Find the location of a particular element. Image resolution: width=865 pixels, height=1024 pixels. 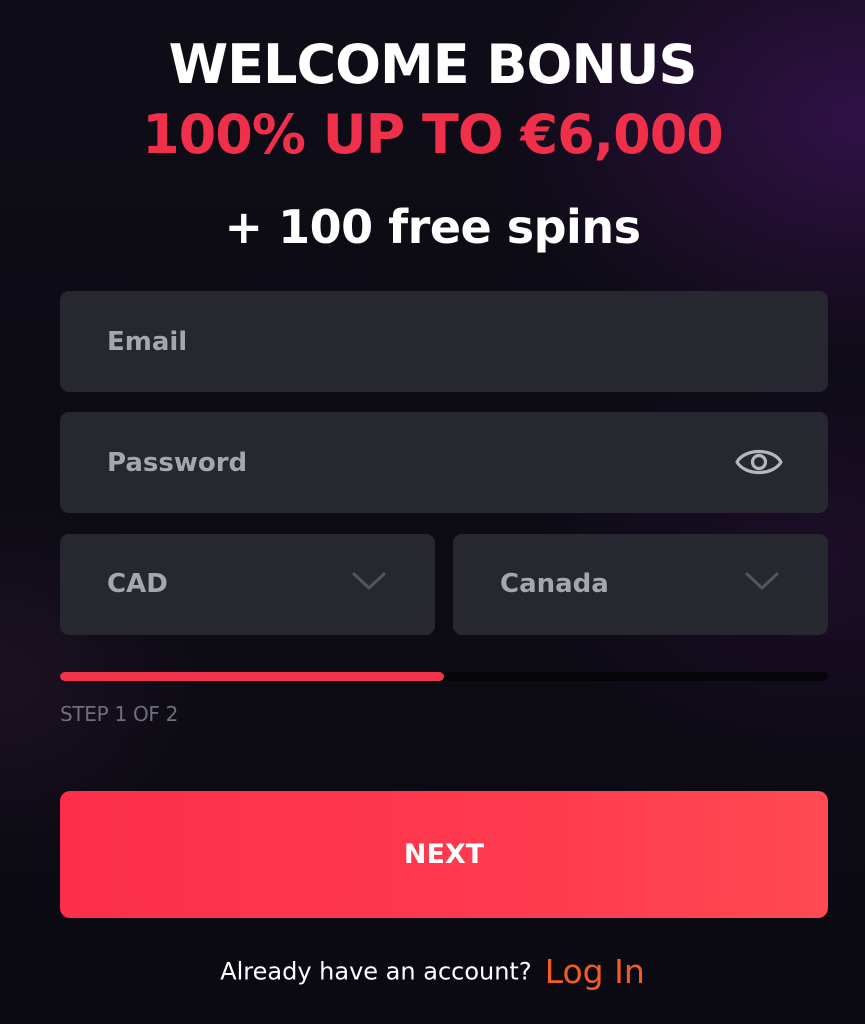

currency-value: CAD is located at coordinates (137, 584).